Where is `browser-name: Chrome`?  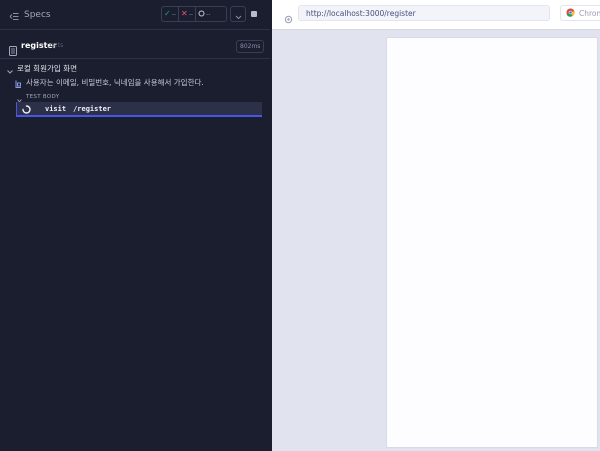 browser-name: Chrome is located at coordinates (589, 13).